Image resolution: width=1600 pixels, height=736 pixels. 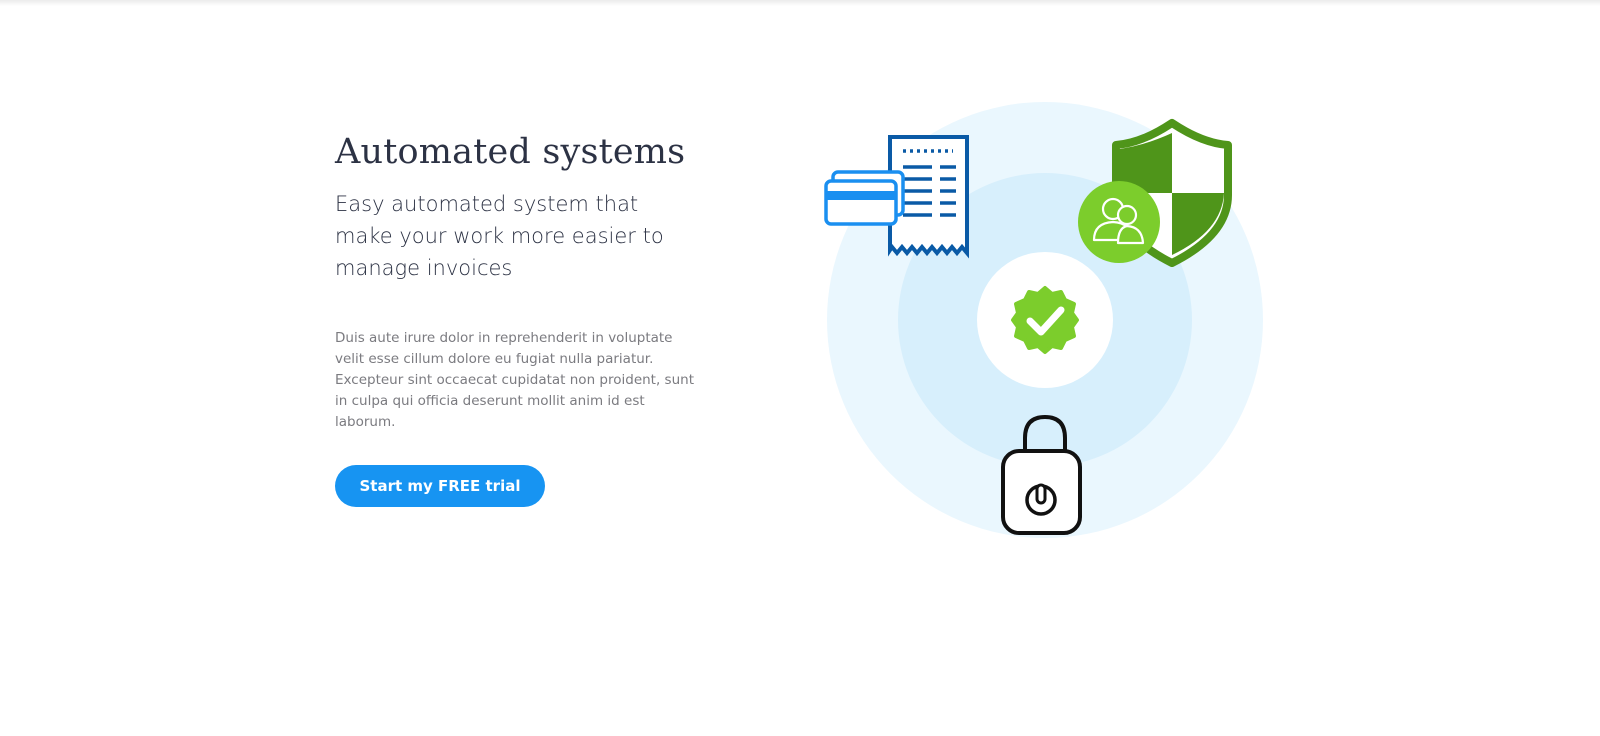 I want to click on start-free-trial-button: Start my FREE trial, so click(x=440, y=486).